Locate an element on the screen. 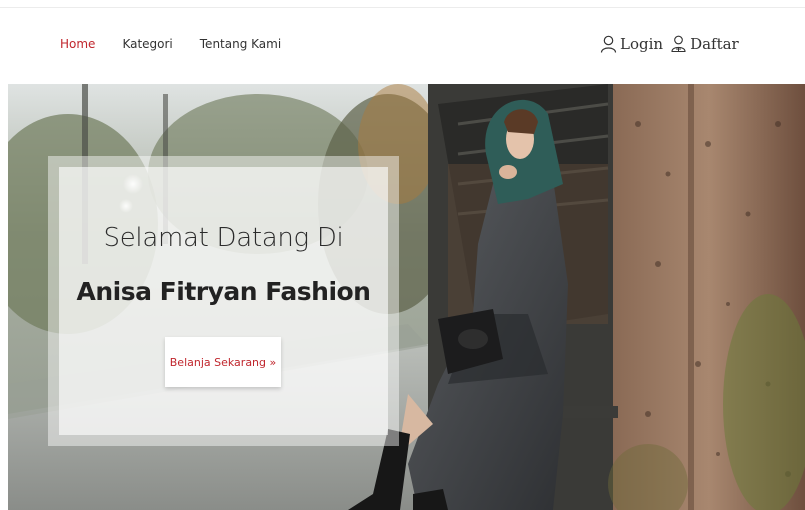 The height and width of the screenshot is (510, 805). hero-welcome-text: Selamat Datang Di is located at coordinates (223, 238).